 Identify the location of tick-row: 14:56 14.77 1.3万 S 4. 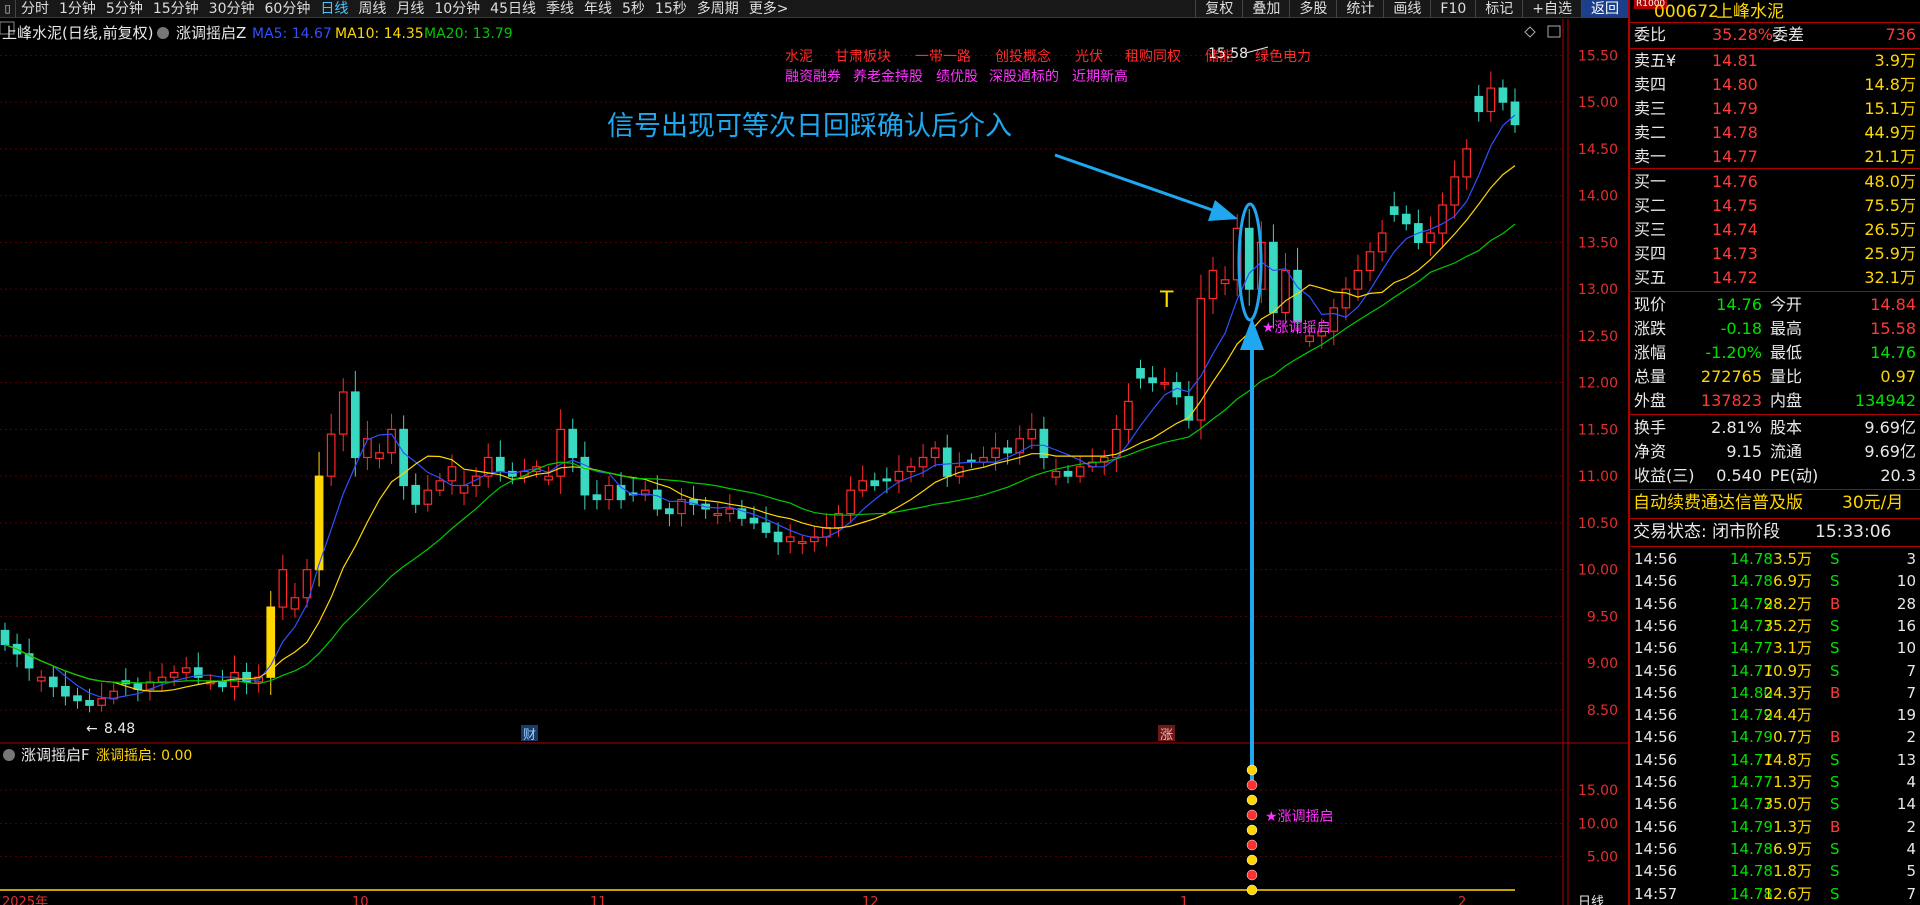
(1775, 782).